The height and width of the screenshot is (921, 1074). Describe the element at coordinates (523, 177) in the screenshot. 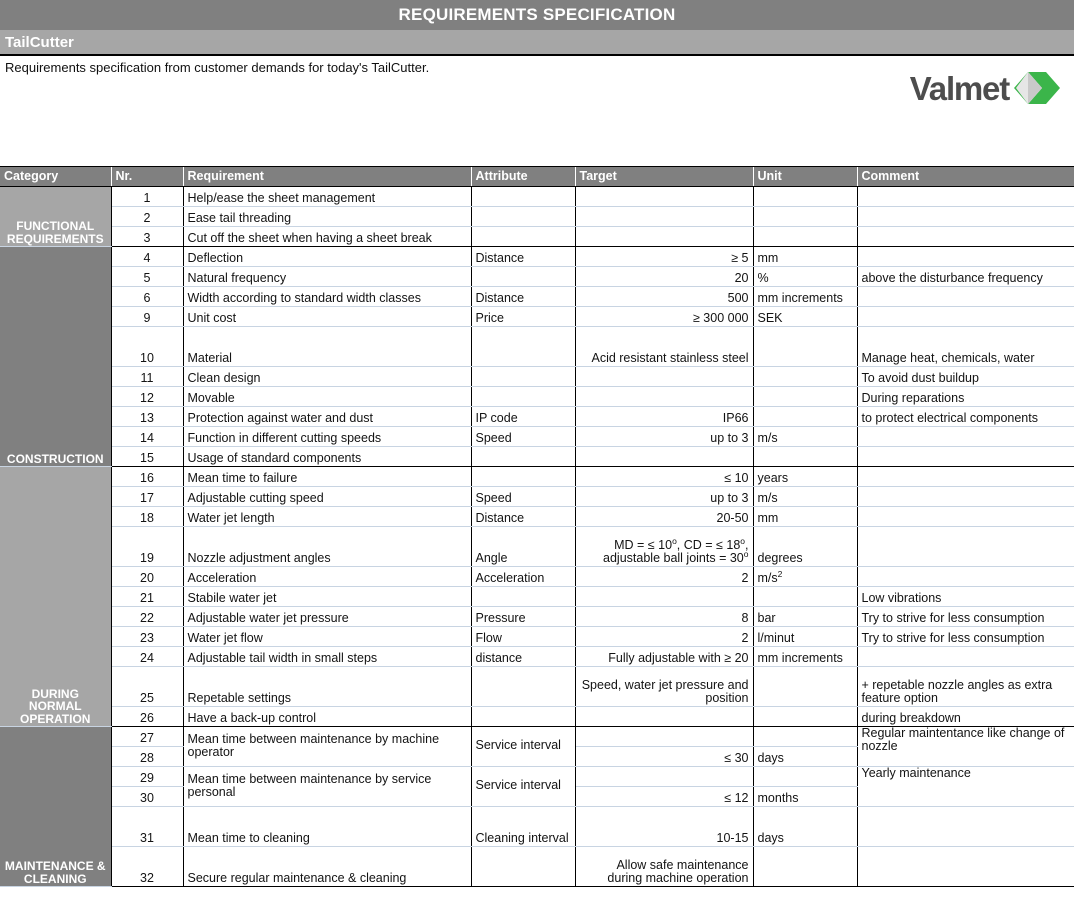

I see `column-header-attribute: Attribute` at that location.